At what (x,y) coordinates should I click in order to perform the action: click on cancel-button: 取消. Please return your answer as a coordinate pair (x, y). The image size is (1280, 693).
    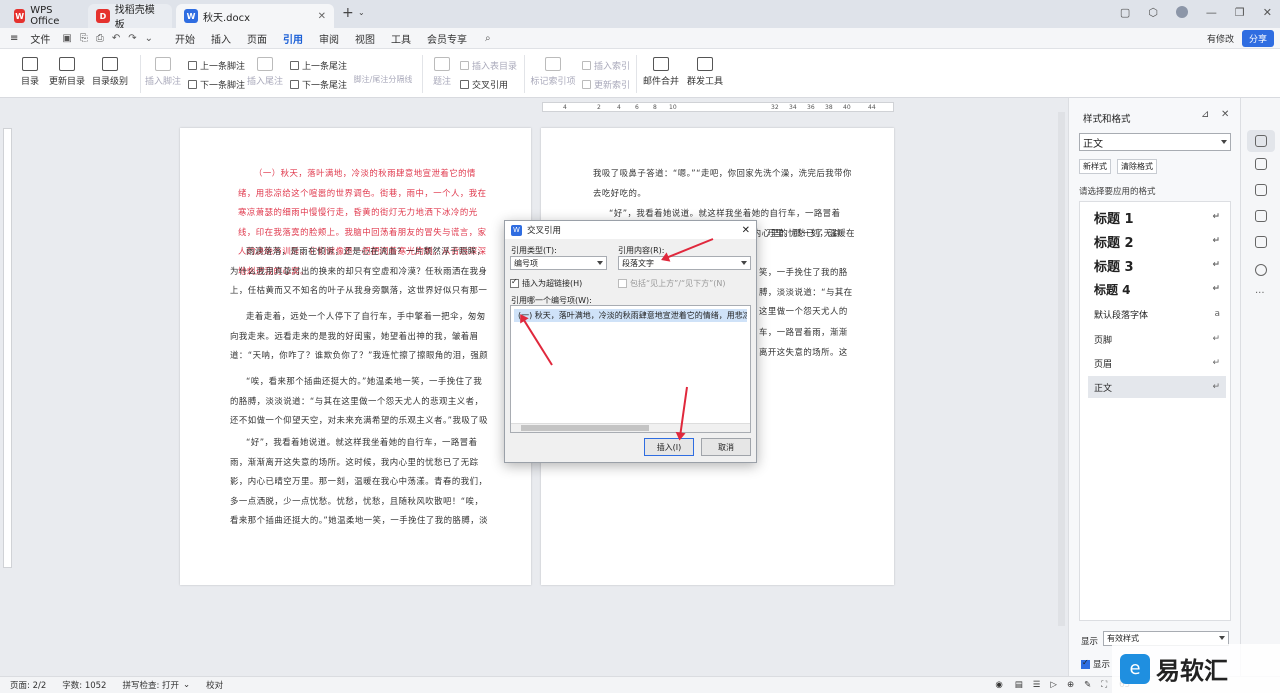
    Looking at the image, I should click on (726, 447).